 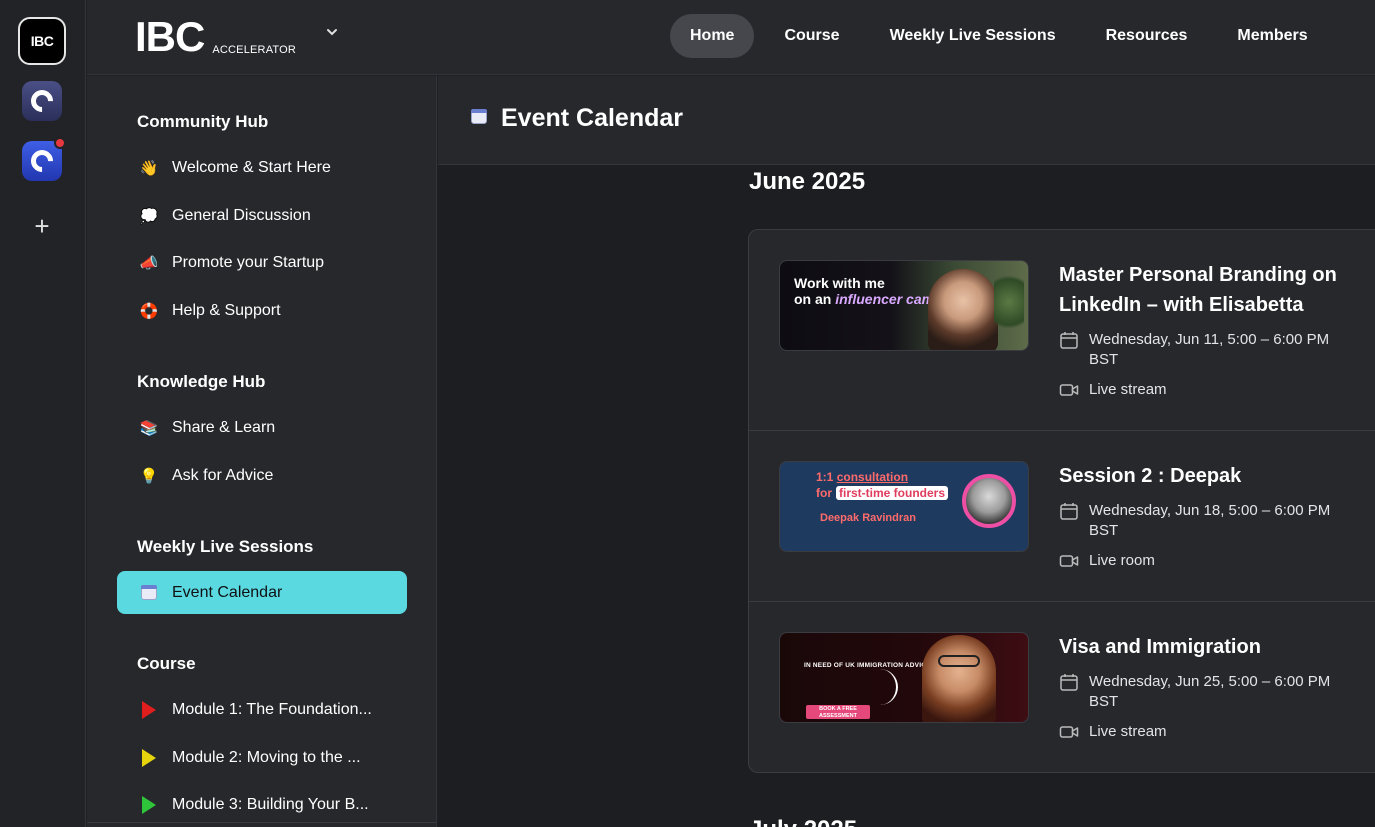 I want to click on community-c-button-notify, so click(x=44, y=159).